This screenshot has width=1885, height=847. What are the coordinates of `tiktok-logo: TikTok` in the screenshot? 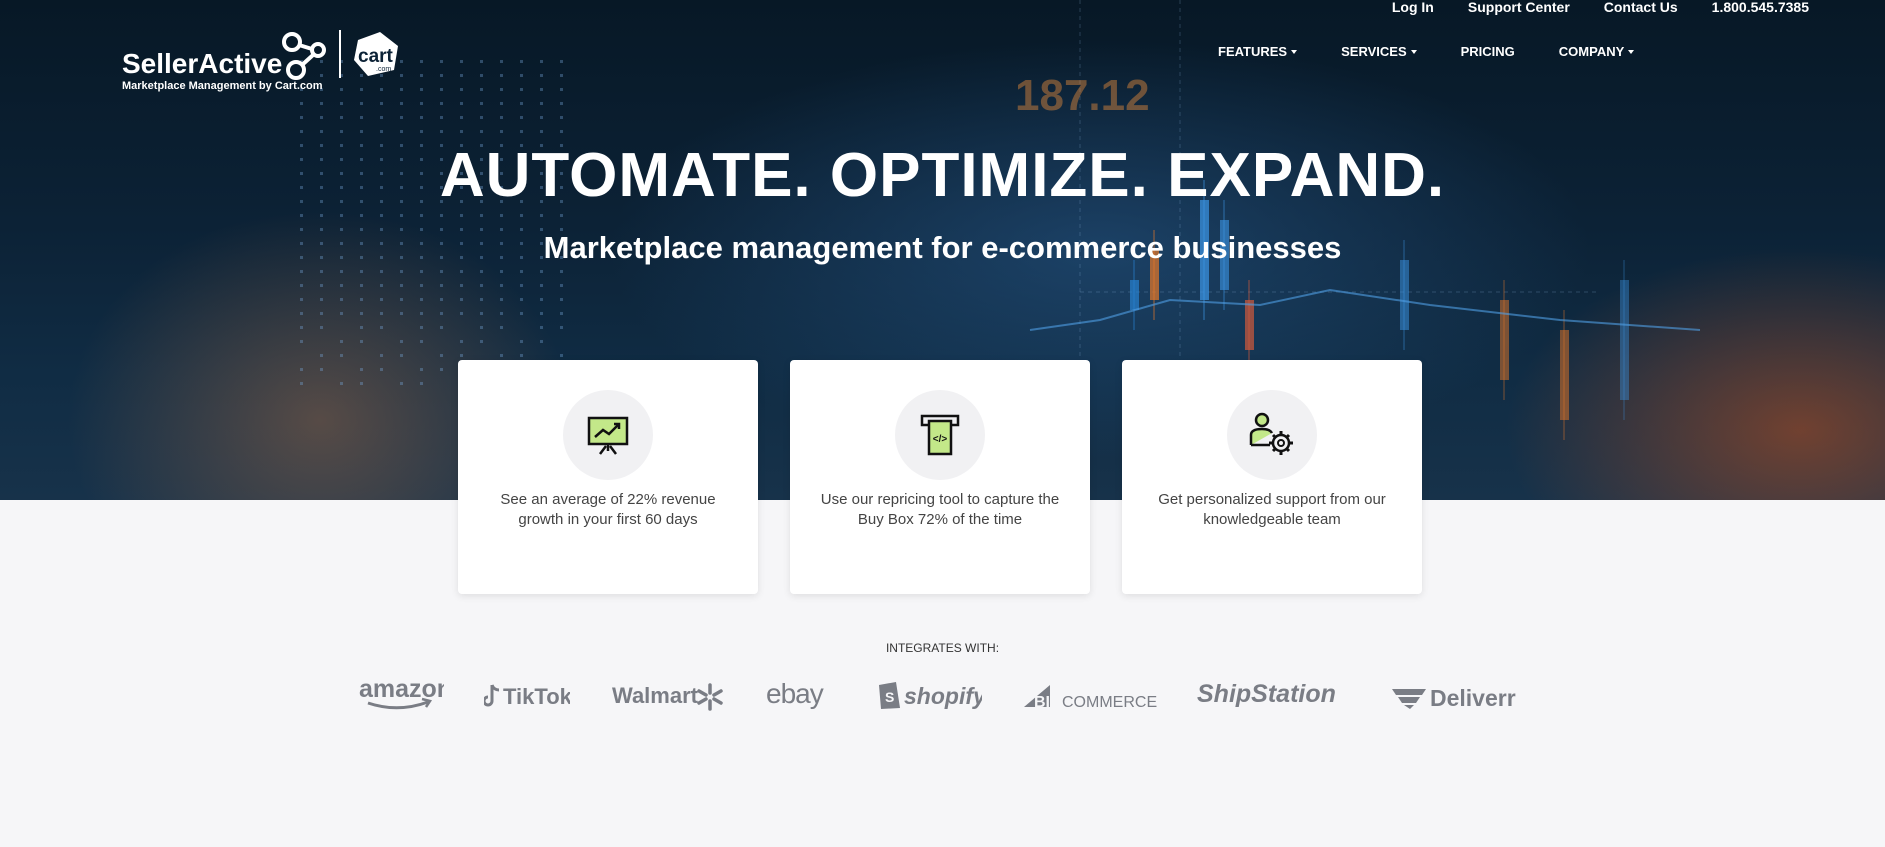 It's located at (527, 693).